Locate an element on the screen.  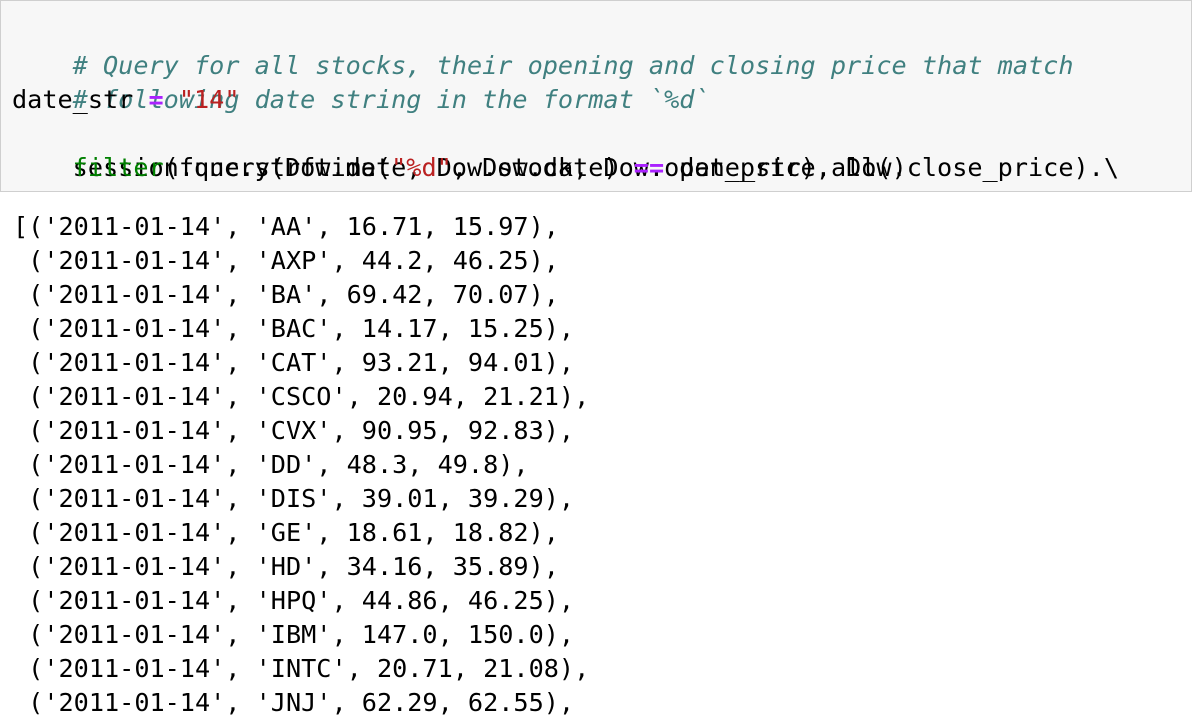
output-row: [('2011-01-14', 'AA', 16.71, 15.97), is located at coordinates (286, 226).